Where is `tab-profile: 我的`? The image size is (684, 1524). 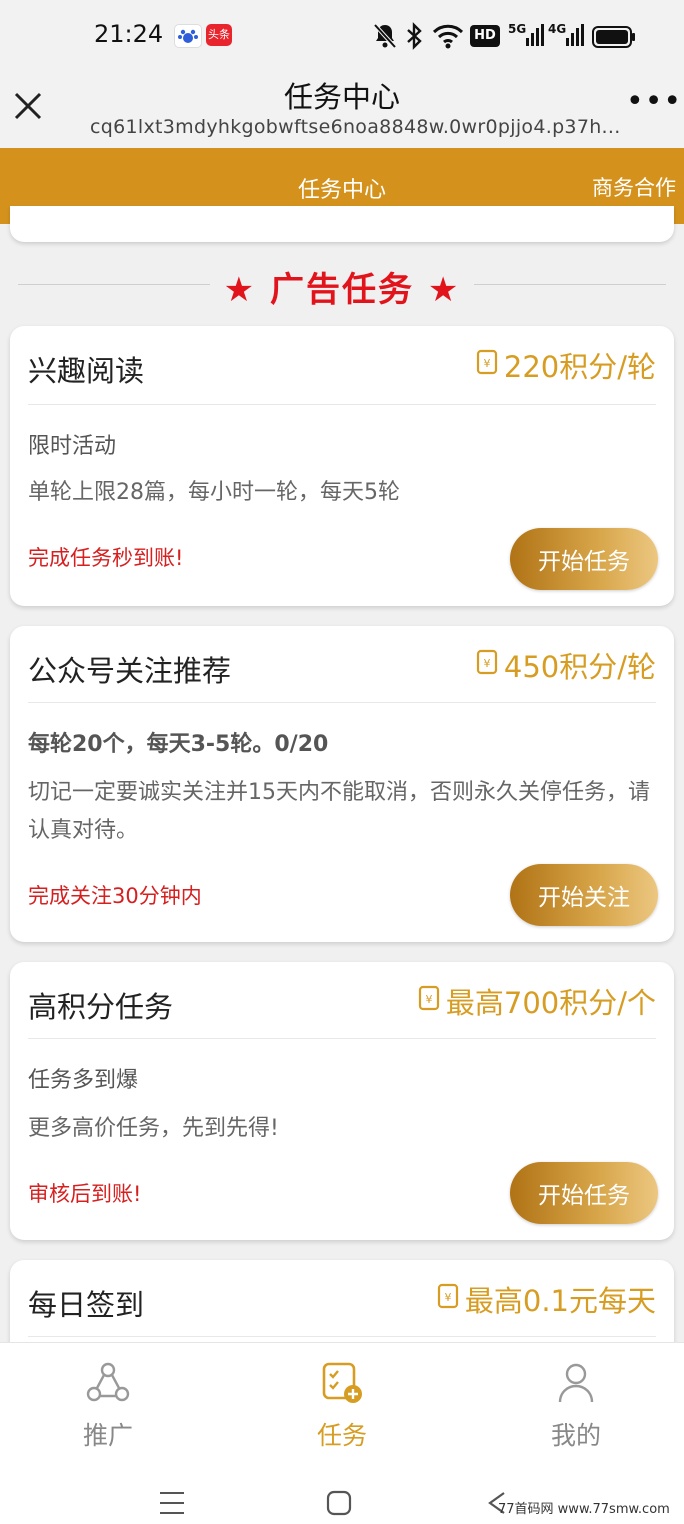 tab-profile: 我的 is located at coordinates (576, 1406).